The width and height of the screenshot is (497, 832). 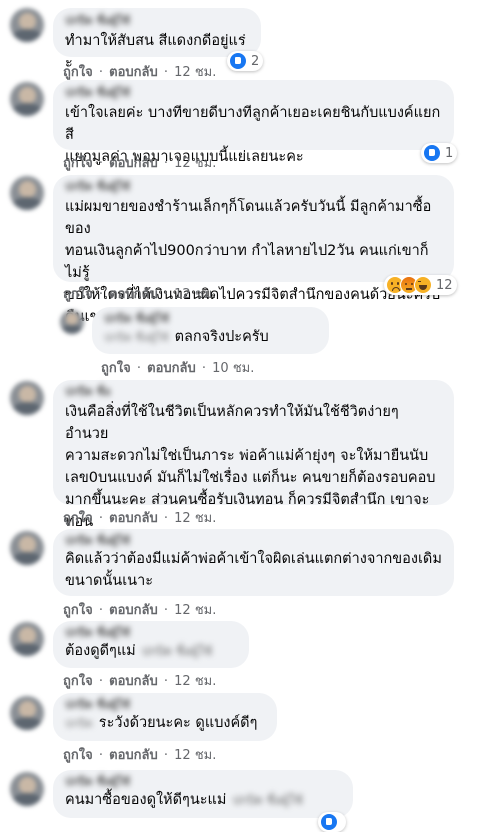 What do you see at coordinates (253, 392) in the screenshot?
I see `comment-author: ปกปิด ชื่อ` at bounding box center [253, 392].